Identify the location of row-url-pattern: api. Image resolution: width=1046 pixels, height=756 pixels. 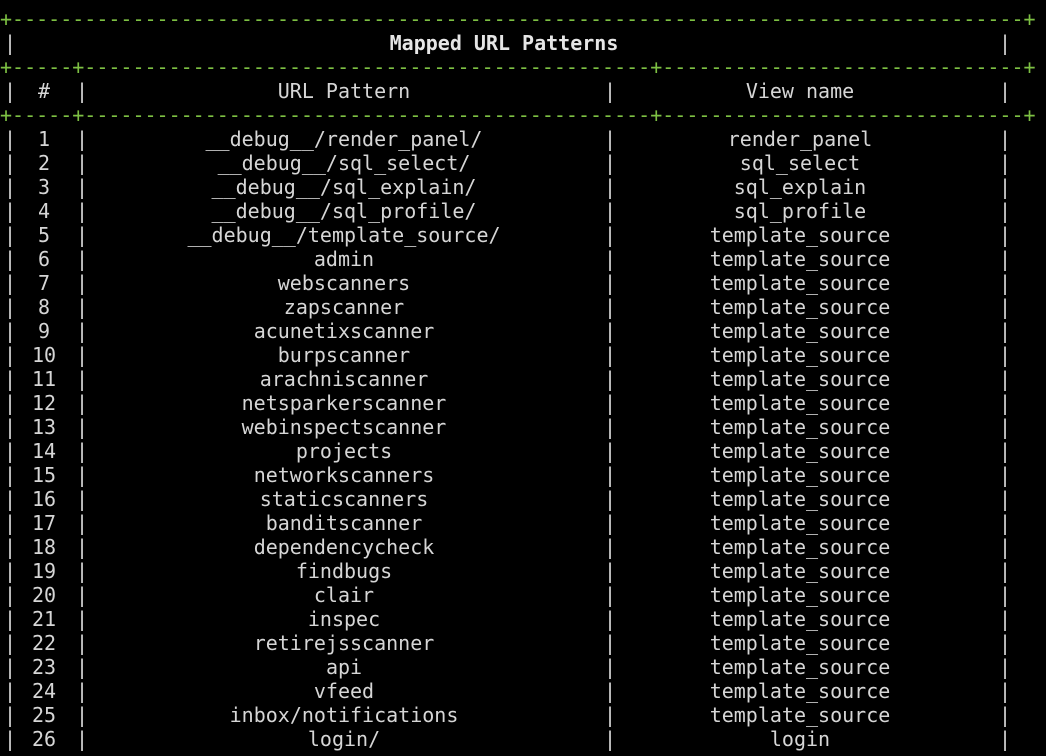
(344, 667).